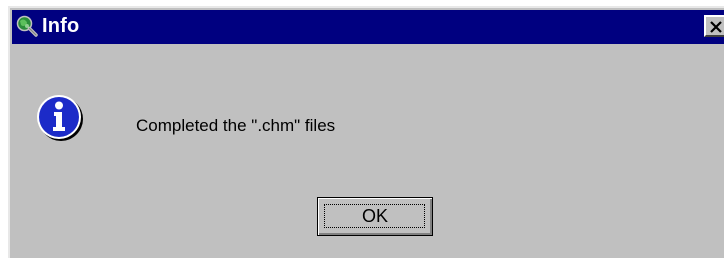  I want to click on magnifier-globe-icon, so click(27, 26).